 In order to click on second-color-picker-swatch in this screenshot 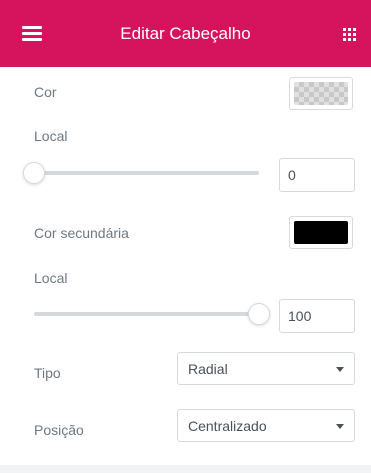, I will do `click(321, 232)`.